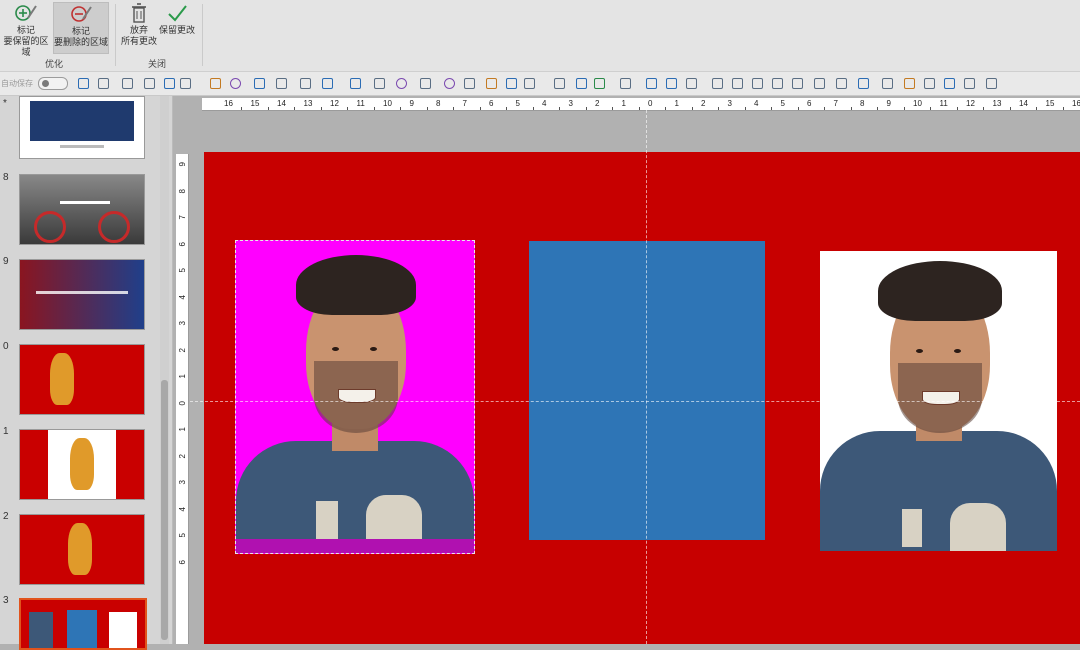  I want to click on thumbnail-number: 1, so click(6, 431).